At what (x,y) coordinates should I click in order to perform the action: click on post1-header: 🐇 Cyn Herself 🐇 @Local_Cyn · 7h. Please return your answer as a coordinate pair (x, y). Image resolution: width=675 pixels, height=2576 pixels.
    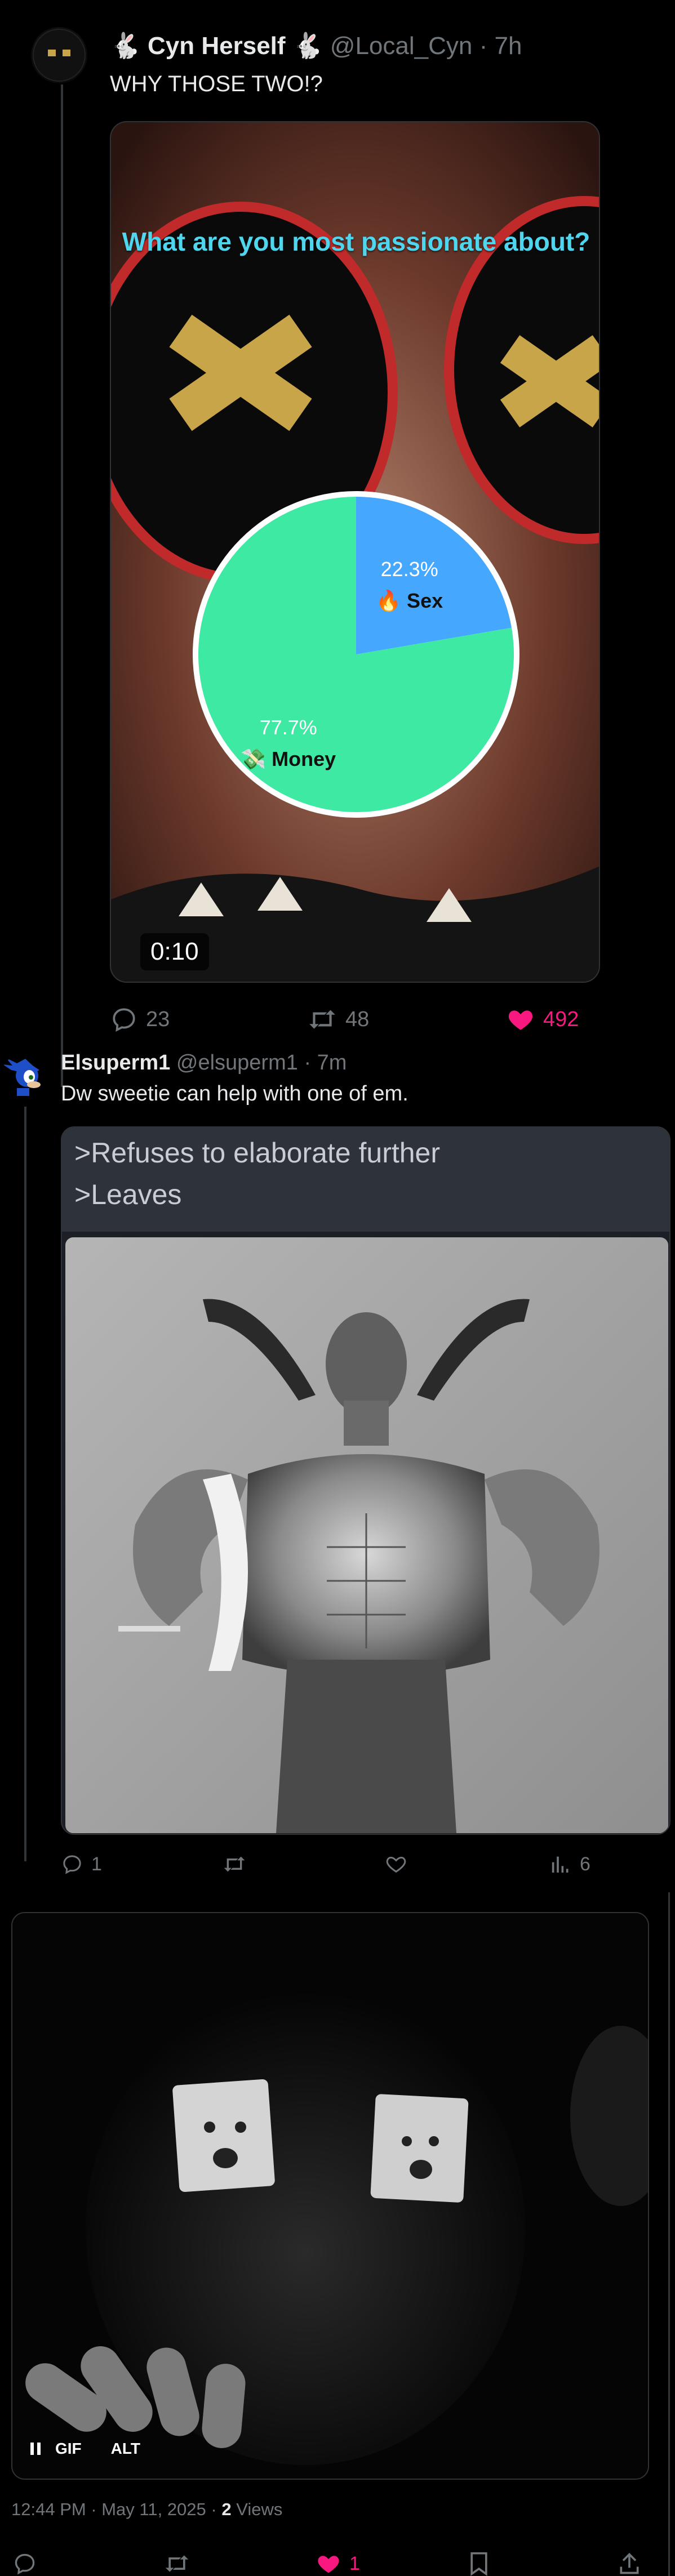
    Looking at the image, I should click on (316, 46).